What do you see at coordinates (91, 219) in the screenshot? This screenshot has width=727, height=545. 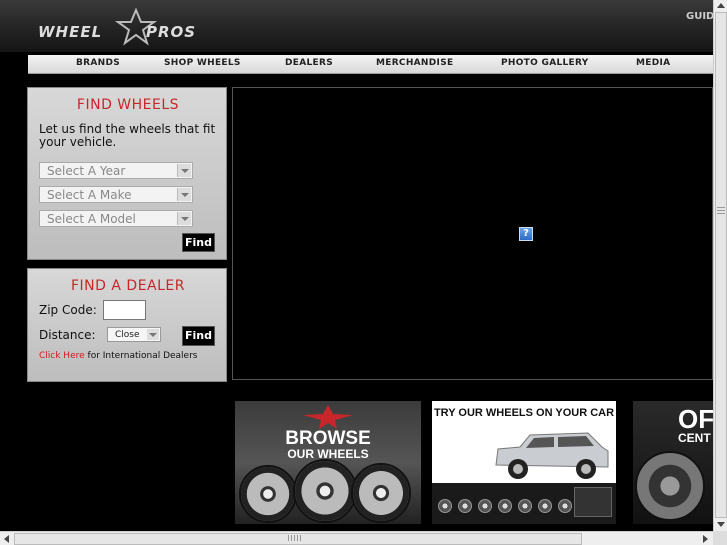 I see `model-select-value: Select A Model` at bounding box center [91, 219].